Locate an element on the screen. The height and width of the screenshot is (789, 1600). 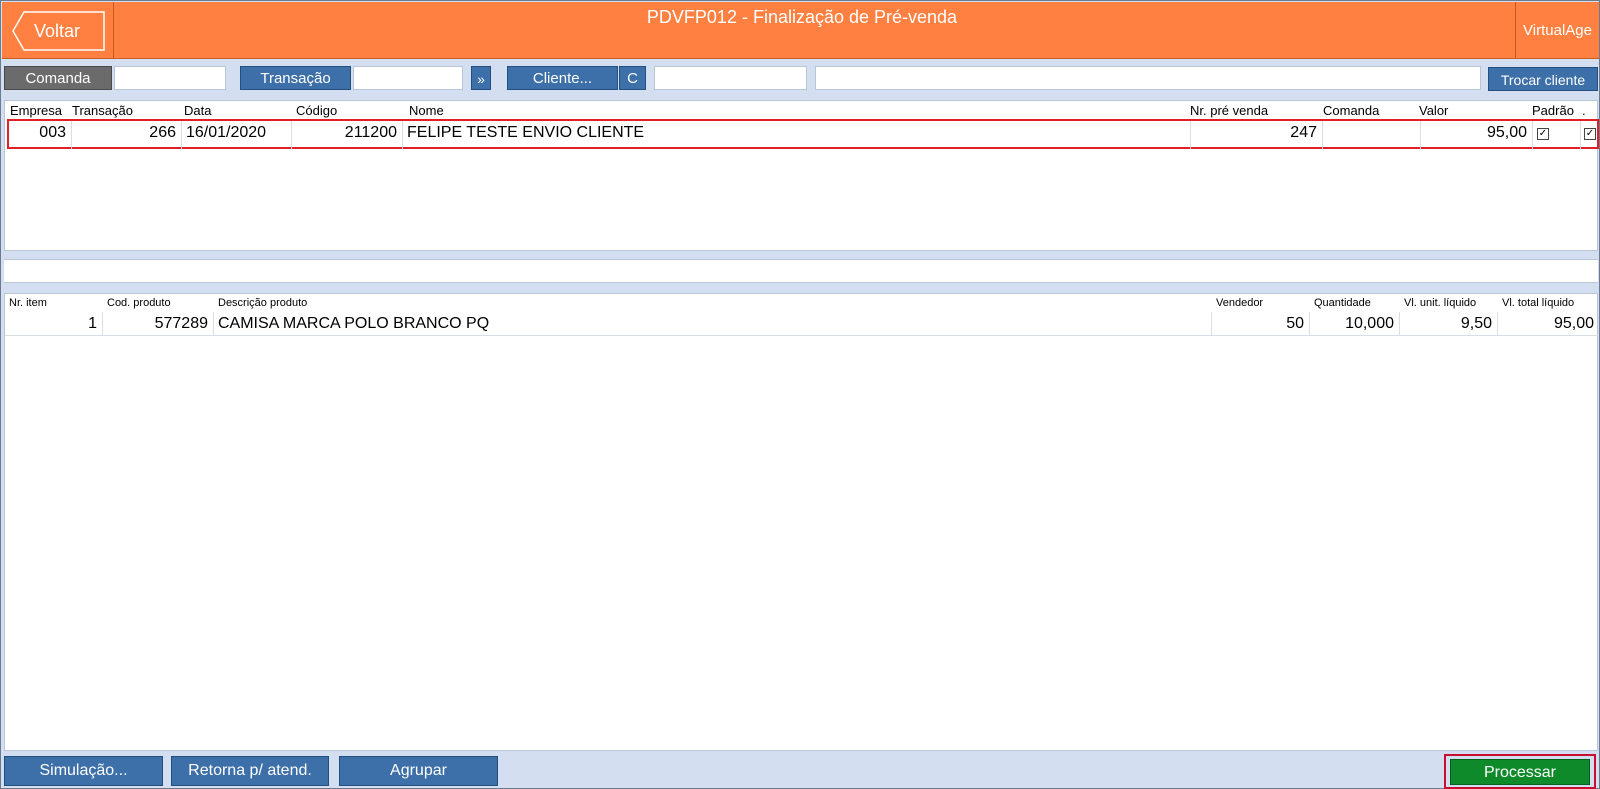
separator-strip is located at coordinates (801, 271).